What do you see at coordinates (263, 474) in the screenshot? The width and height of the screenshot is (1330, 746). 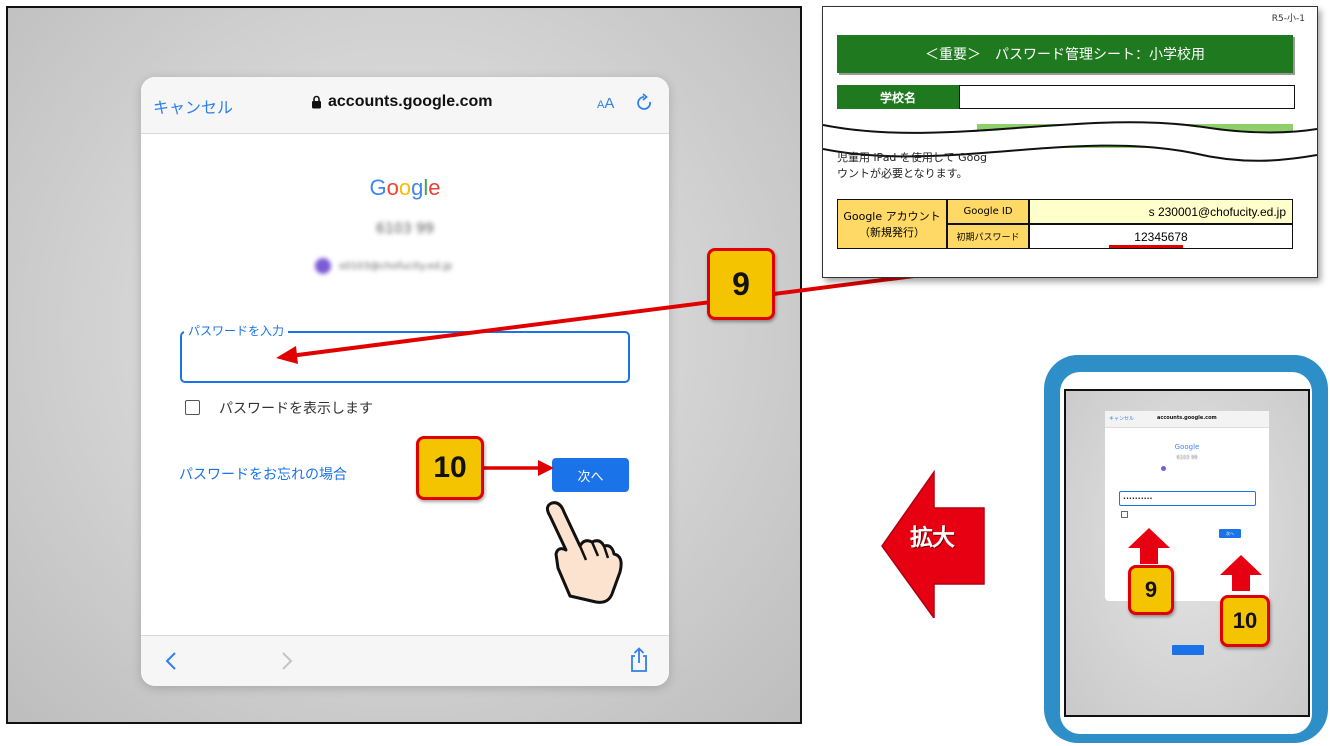 I see `forgot-password-link: パスワードをお忘れの場合` at bounding box center [263, 474].